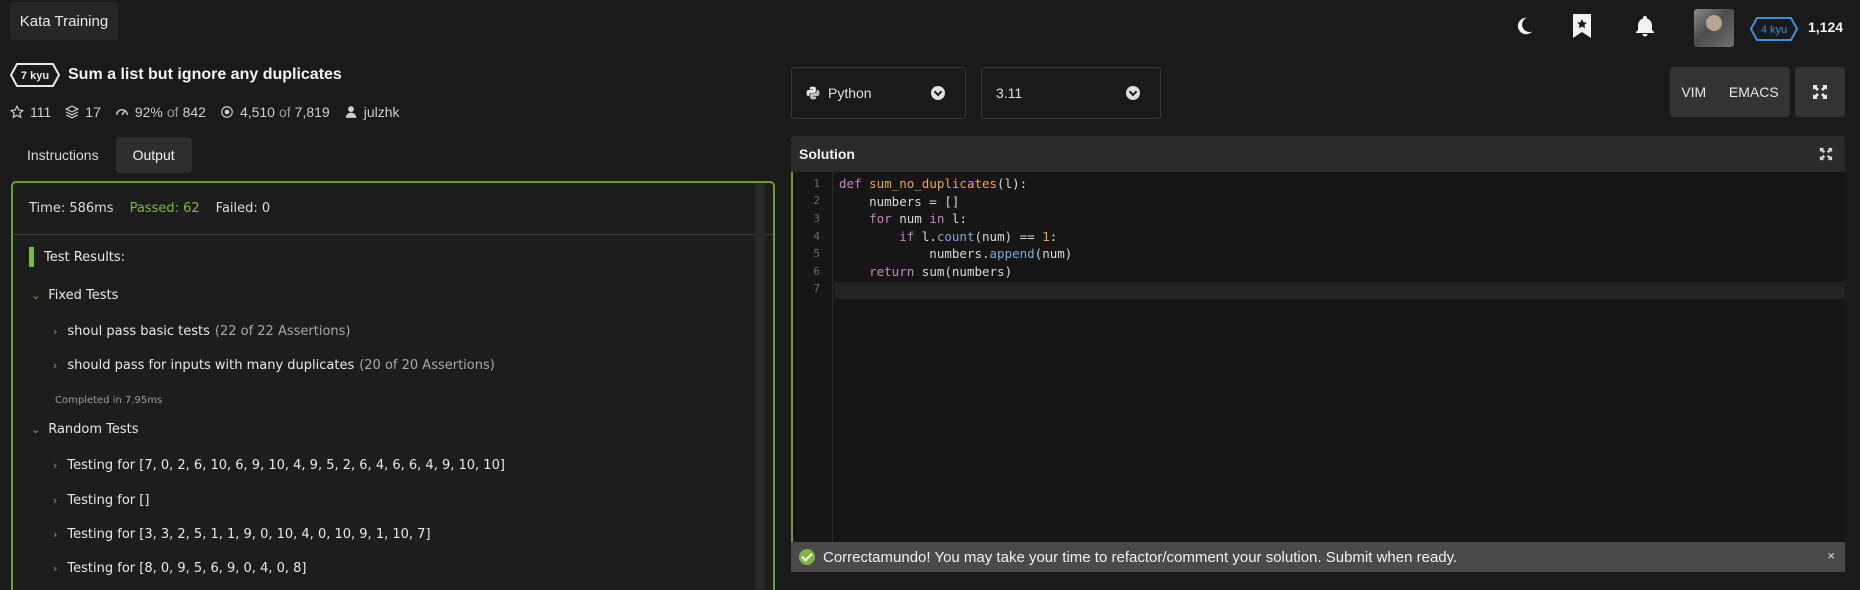 The image size is (1860, 590). What do you see at coordinates (72, 112) in the screenshot?
I see `layers-icon` at bounding box center [72, 112].